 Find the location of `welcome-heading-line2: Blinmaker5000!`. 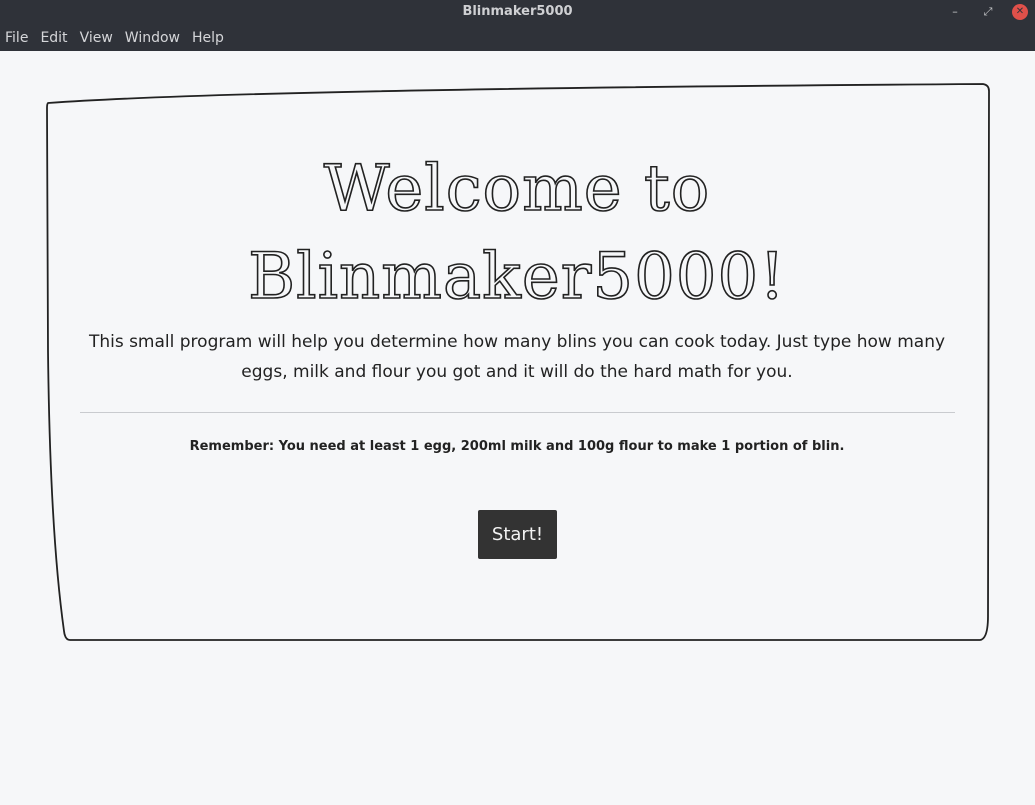

welcome-heading-line2: Blinmaker5000! is located at coordinates (516, 277).